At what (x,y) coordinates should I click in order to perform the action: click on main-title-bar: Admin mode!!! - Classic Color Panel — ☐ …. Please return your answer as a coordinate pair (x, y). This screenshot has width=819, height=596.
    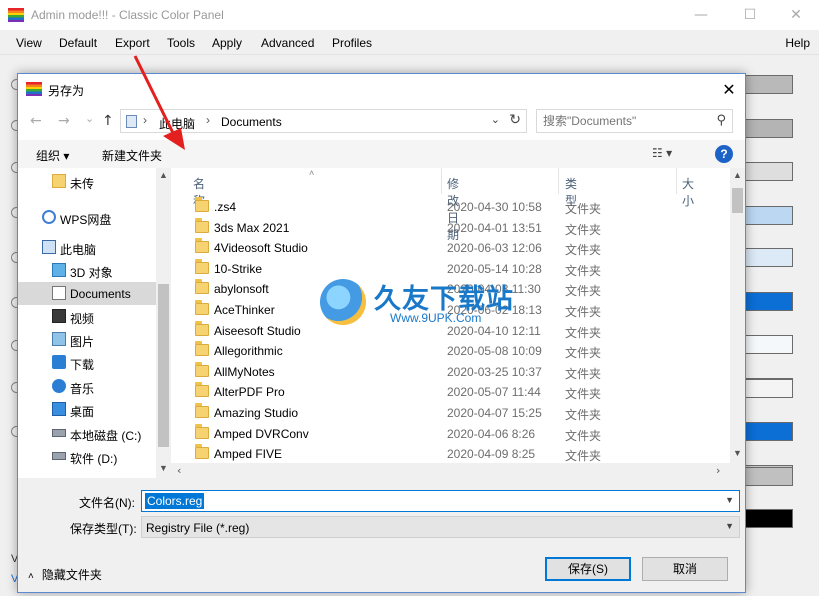
    Looking at the image, I should click on (409, 15).